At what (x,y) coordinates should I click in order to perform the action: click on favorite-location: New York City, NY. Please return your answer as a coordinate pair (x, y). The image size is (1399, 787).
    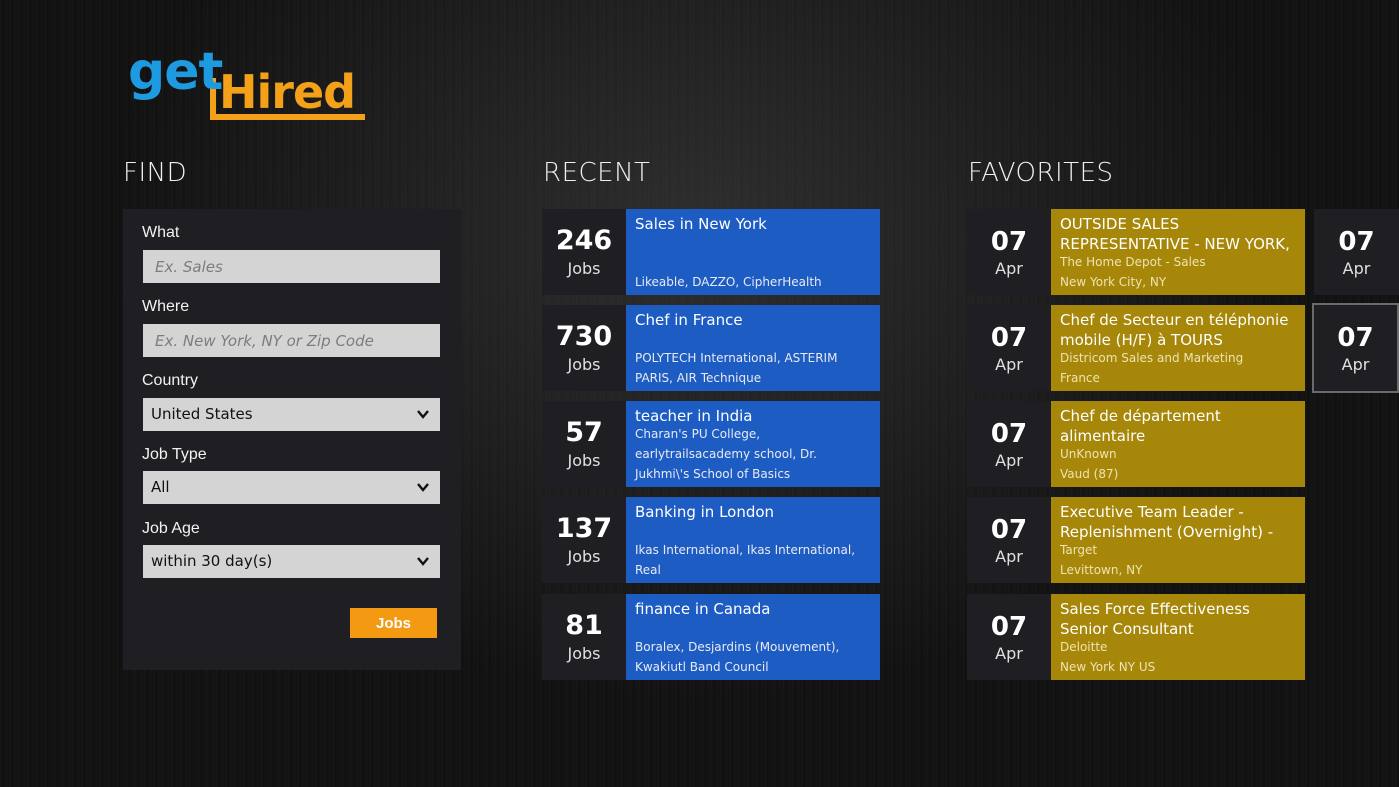
    Looking at the image, I should click on (1113, 282).